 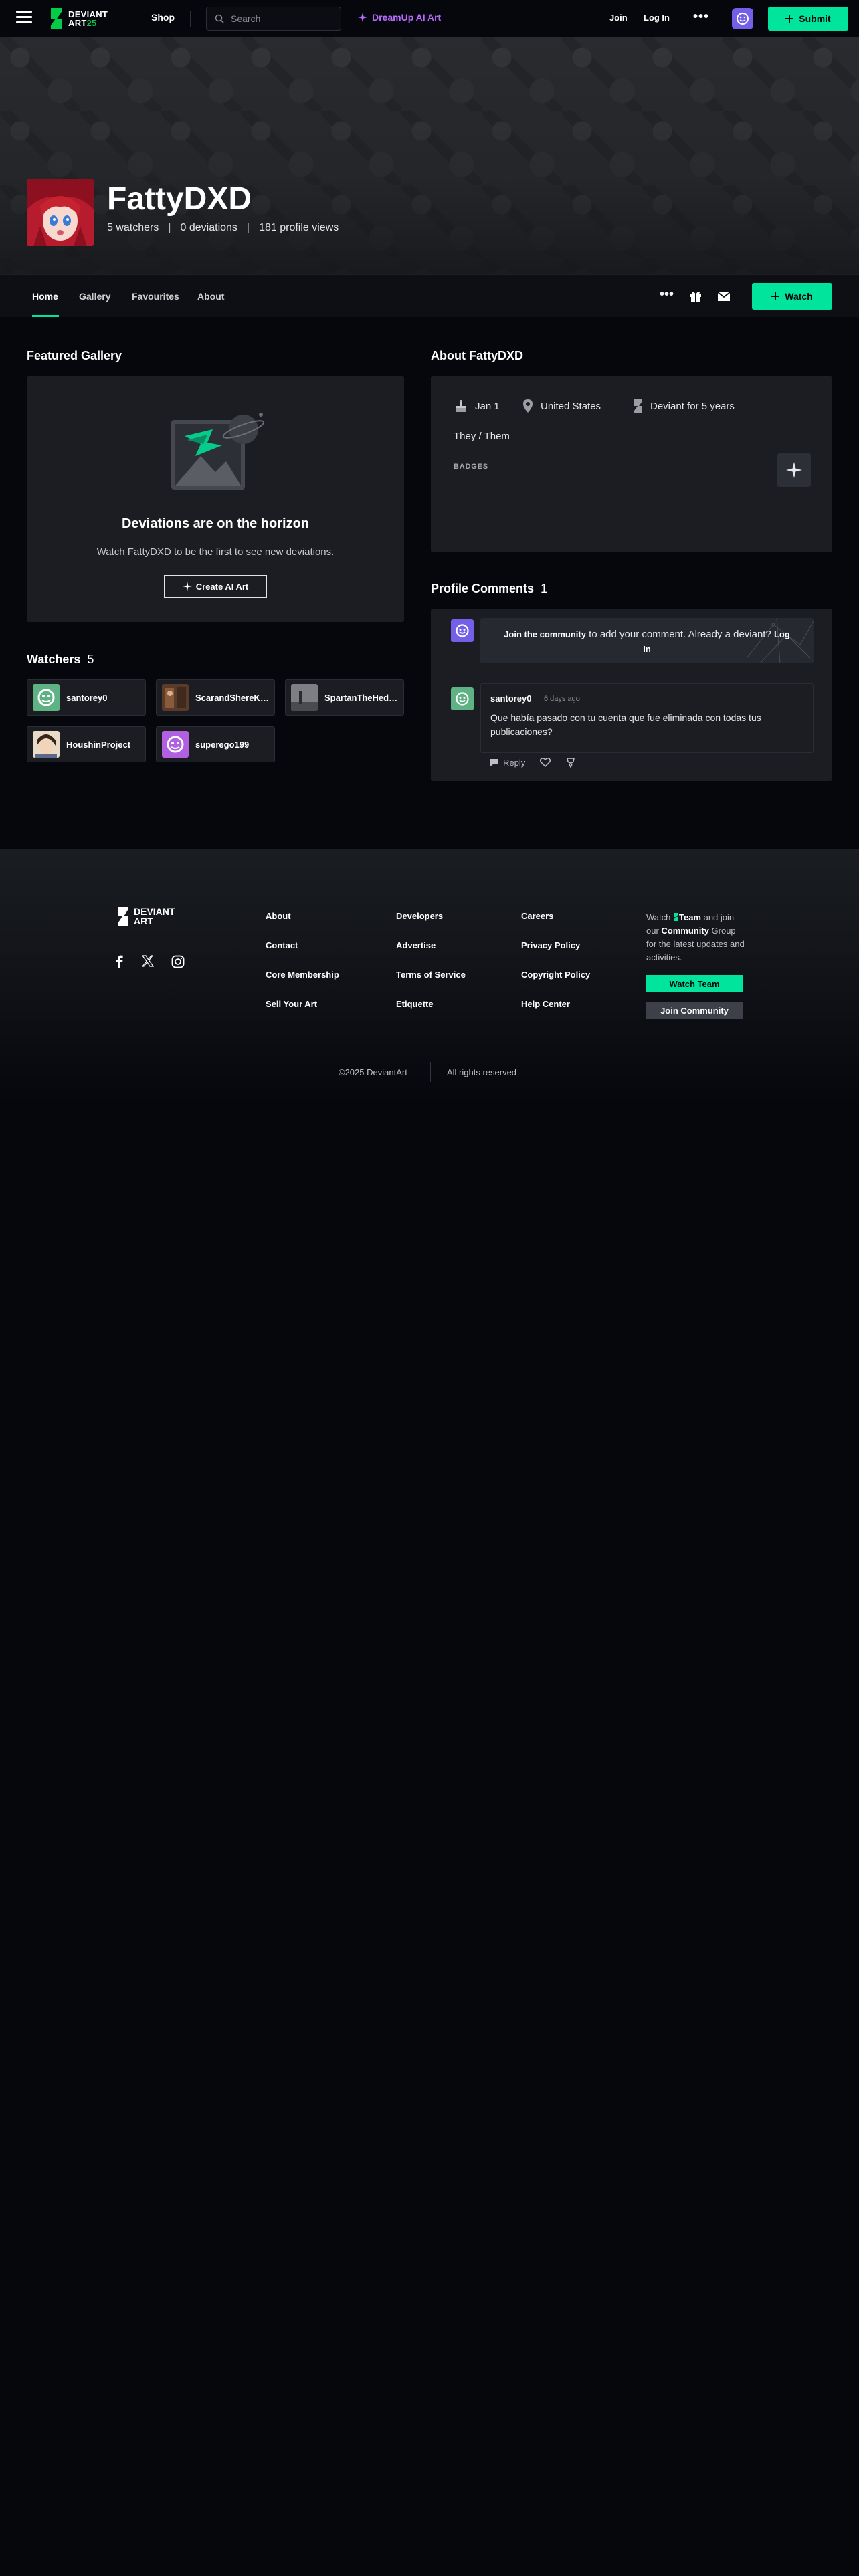 I want to click on tab-gallery: Gallery, so click(x=94, y=296).